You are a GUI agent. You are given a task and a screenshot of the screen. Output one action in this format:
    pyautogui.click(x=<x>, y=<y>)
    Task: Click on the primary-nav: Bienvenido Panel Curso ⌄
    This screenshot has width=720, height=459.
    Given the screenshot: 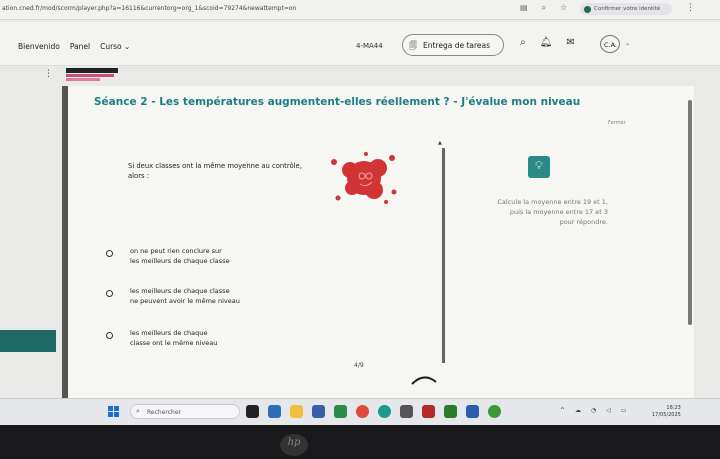 What is the action you would take?
    pyautogui.click(x=74, y=46)
    